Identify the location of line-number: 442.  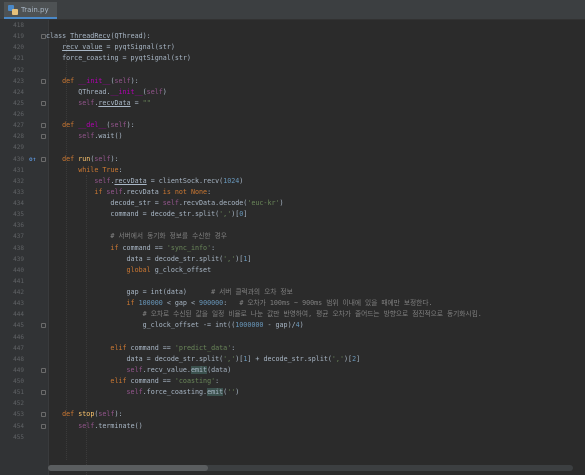
(18, 292).